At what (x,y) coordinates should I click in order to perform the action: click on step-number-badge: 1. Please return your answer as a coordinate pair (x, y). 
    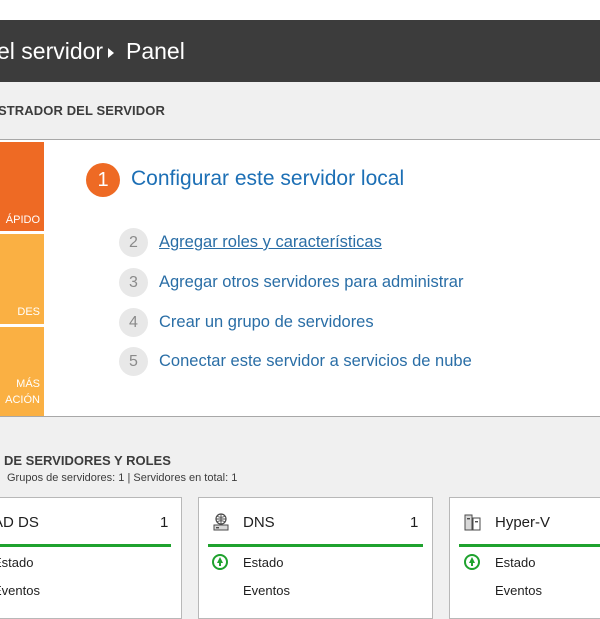
    Looking at the image, I should click on (103, 180).